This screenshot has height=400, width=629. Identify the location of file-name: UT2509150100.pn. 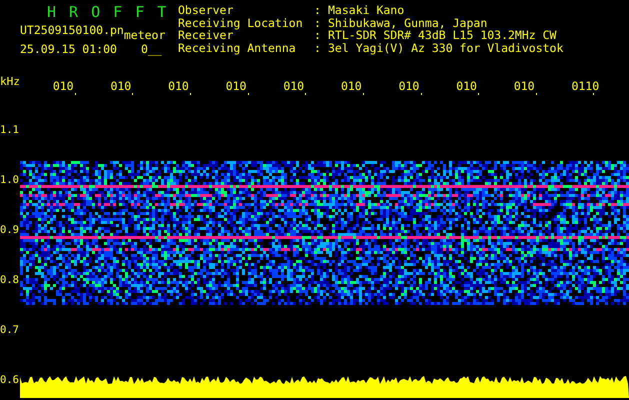
(72, 30).